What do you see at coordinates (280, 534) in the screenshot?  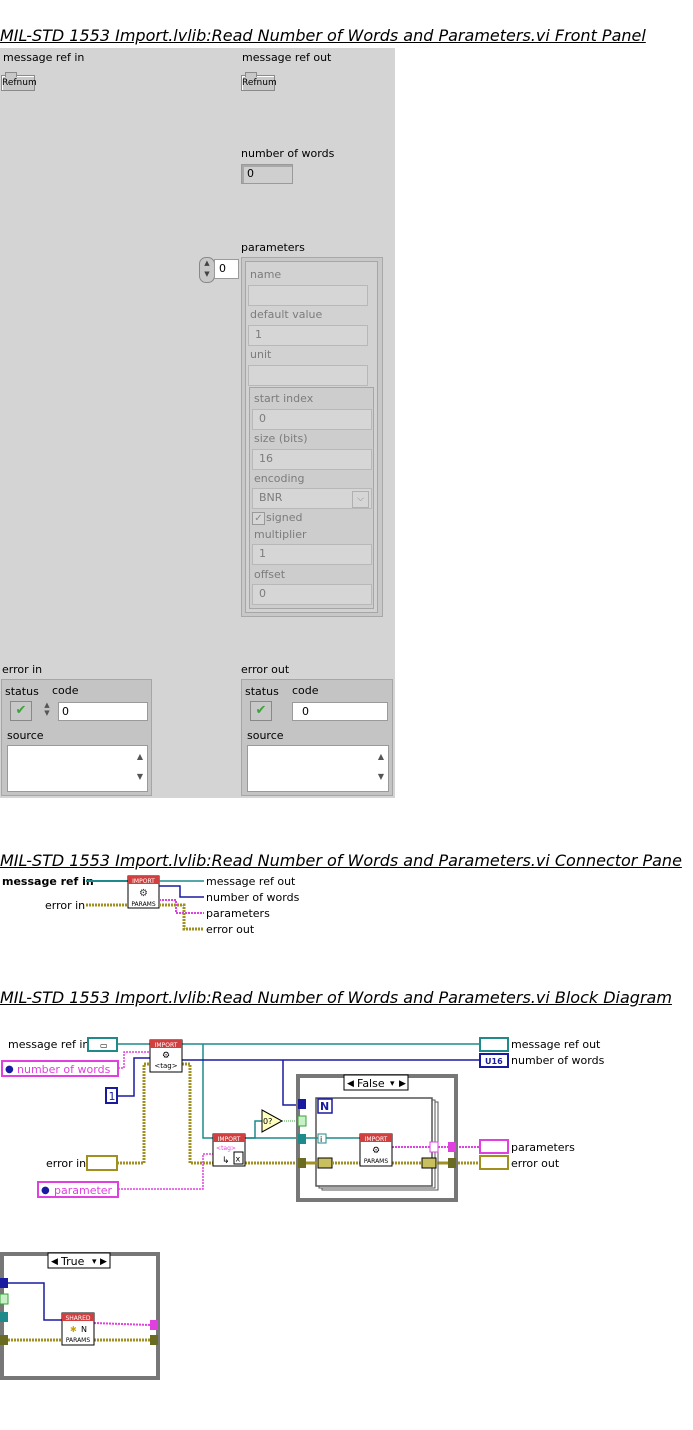 I see `multiplier-label: multiplier` at bounding box center [280, 534].